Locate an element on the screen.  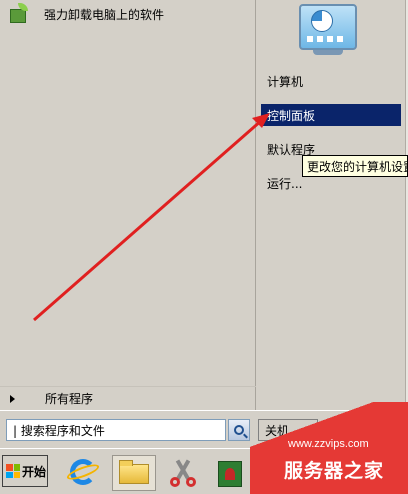
search-row: 关机 is located at coordinates (204, 429).